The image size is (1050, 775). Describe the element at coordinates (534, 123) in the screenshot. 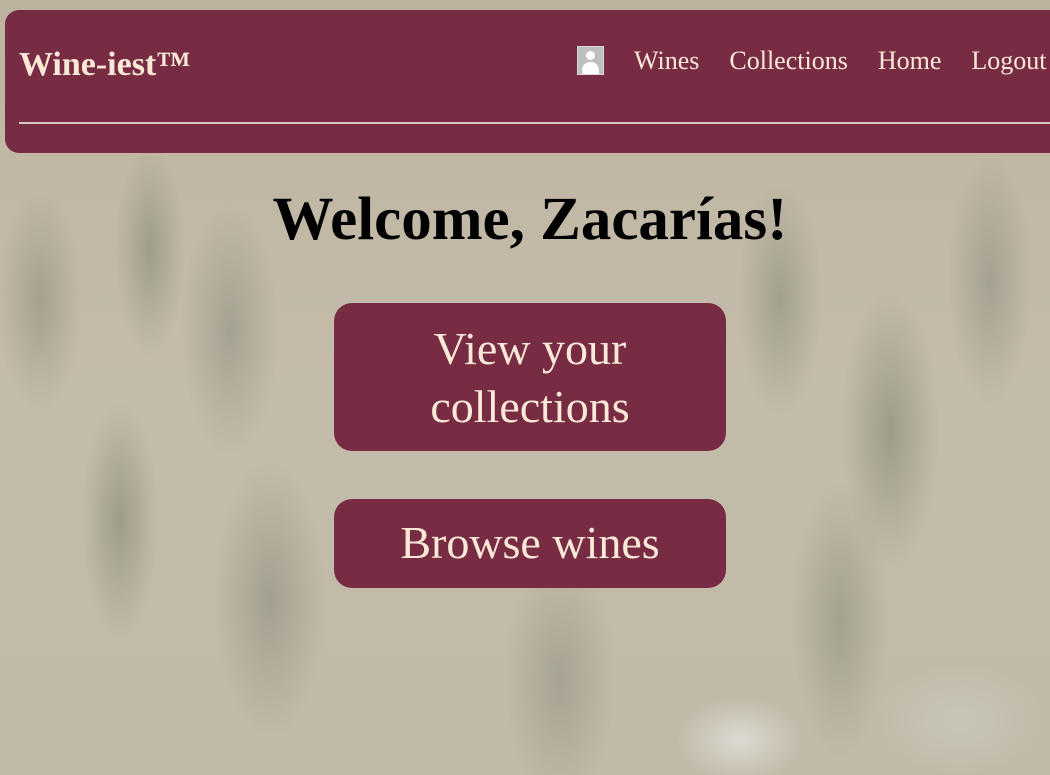

I see `navbar-divider` at that location.